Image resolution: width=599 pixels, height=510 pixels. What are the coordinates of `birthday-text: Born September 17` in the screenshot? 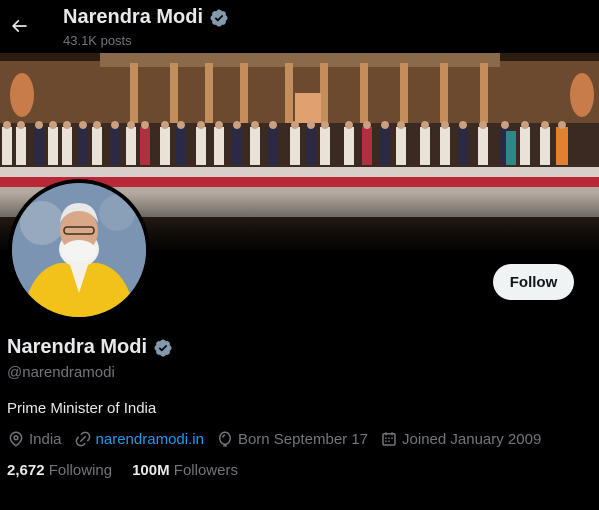 It's located at (303, 439).